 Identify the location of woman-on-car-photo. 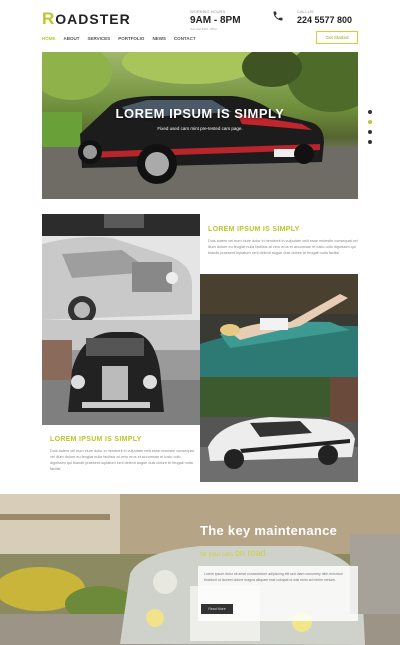
(279, 325).